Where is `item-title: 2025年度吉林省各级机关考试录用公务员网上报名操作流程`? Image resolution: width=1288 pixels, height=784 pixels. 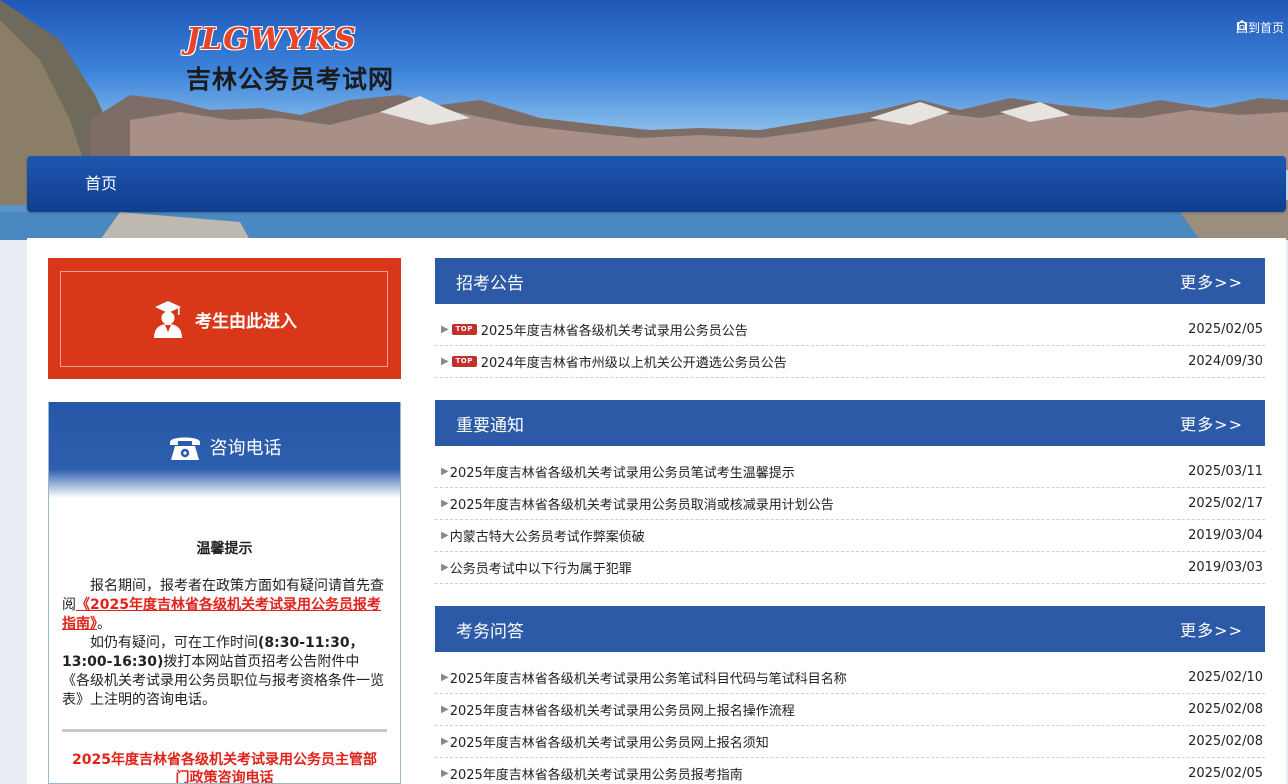
item-title: 2025年度吉林省各级机关考试录用公务员网上报名操作流程 is located at coordinates (622, 711).